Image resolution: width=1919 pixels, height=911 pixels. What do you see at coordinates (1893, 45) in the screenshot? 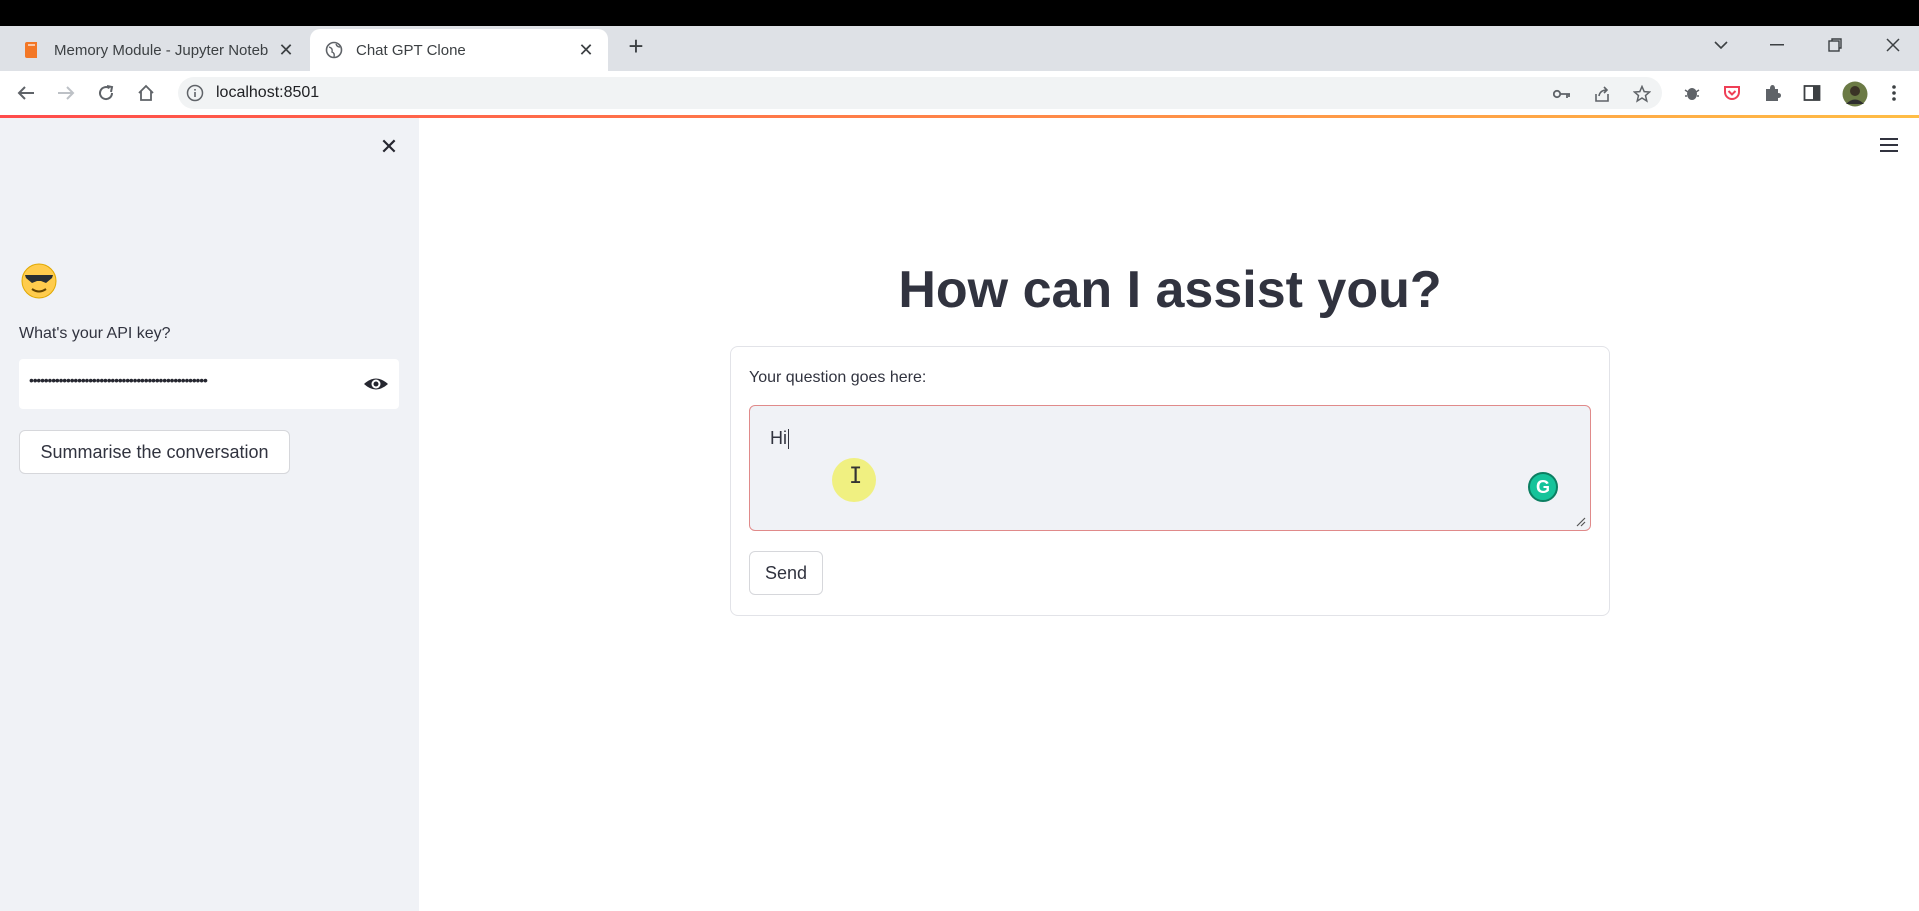
I see `close-window-icon` at bounding box center [1893, 45].